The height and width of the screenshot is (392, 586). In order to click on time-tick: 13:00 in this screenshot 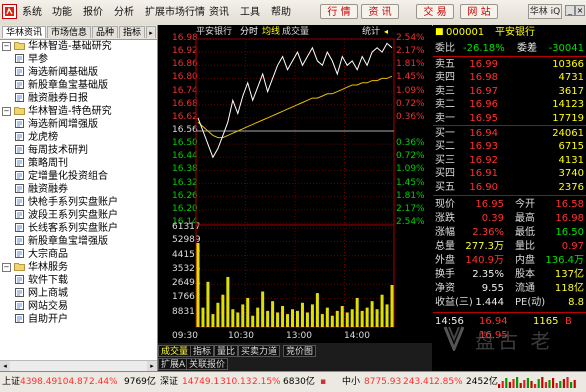, I will do `click(299, 336)`.